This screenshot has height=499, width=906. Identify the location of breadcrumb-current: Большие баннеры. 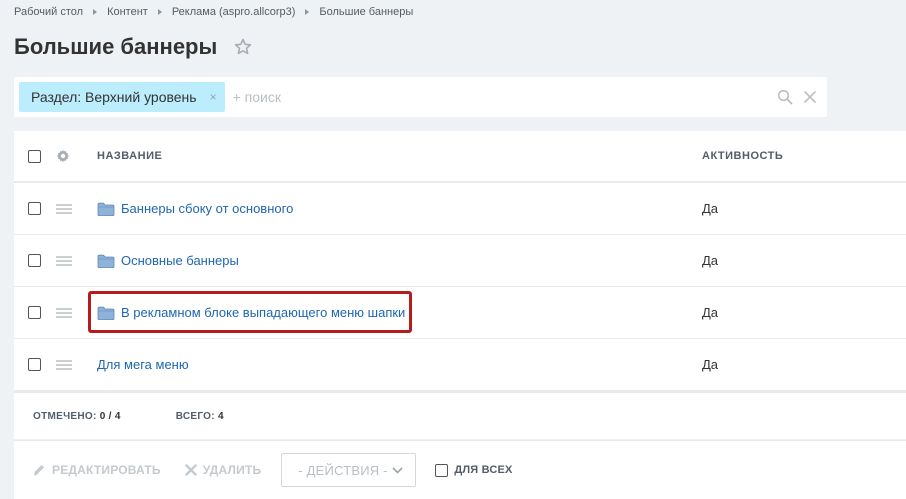
(366, 12).